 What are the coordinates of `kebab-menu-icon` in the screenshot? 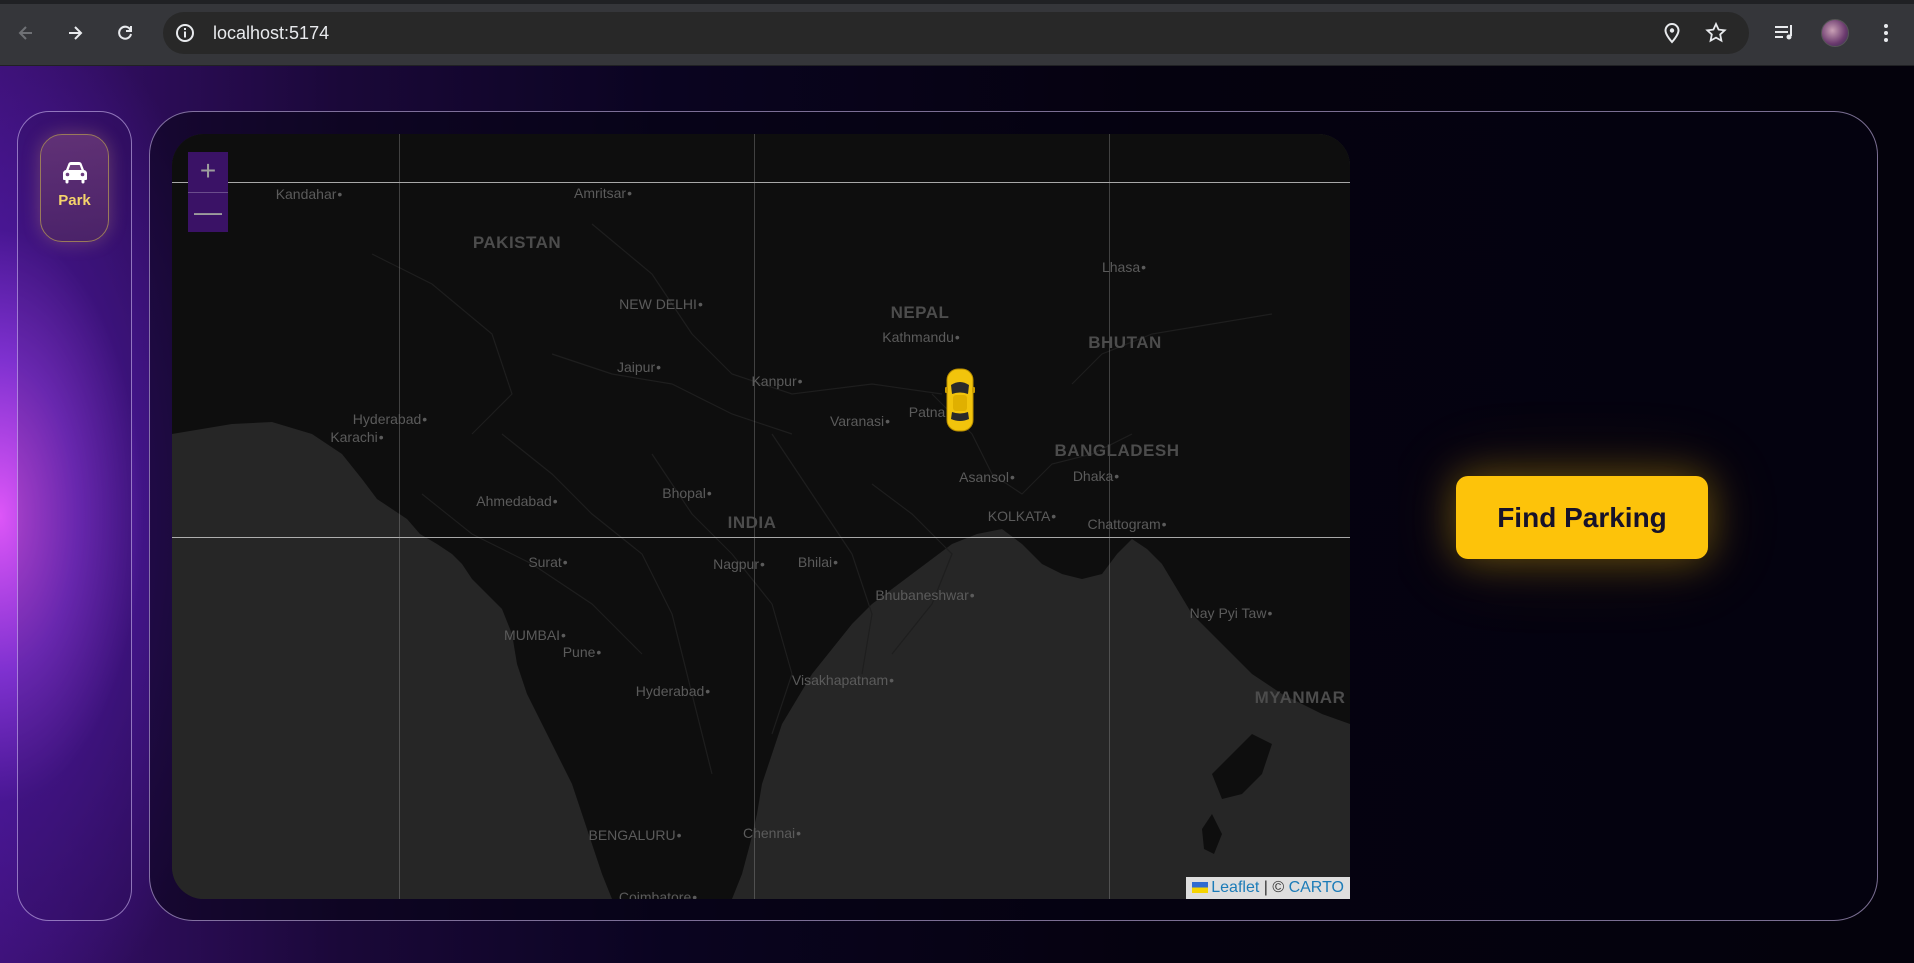 It's located at (1886, 33).